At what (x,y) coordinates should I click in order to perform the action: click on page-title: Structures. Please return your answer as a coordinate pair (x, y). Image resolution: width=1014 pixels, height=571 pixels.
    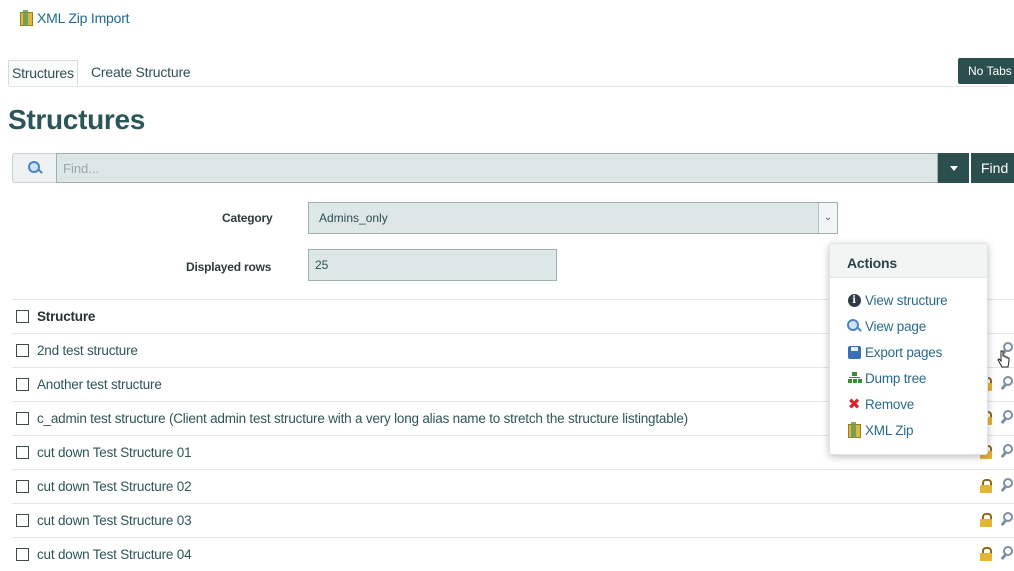
    Looking at the image, I should click on (77, 119).